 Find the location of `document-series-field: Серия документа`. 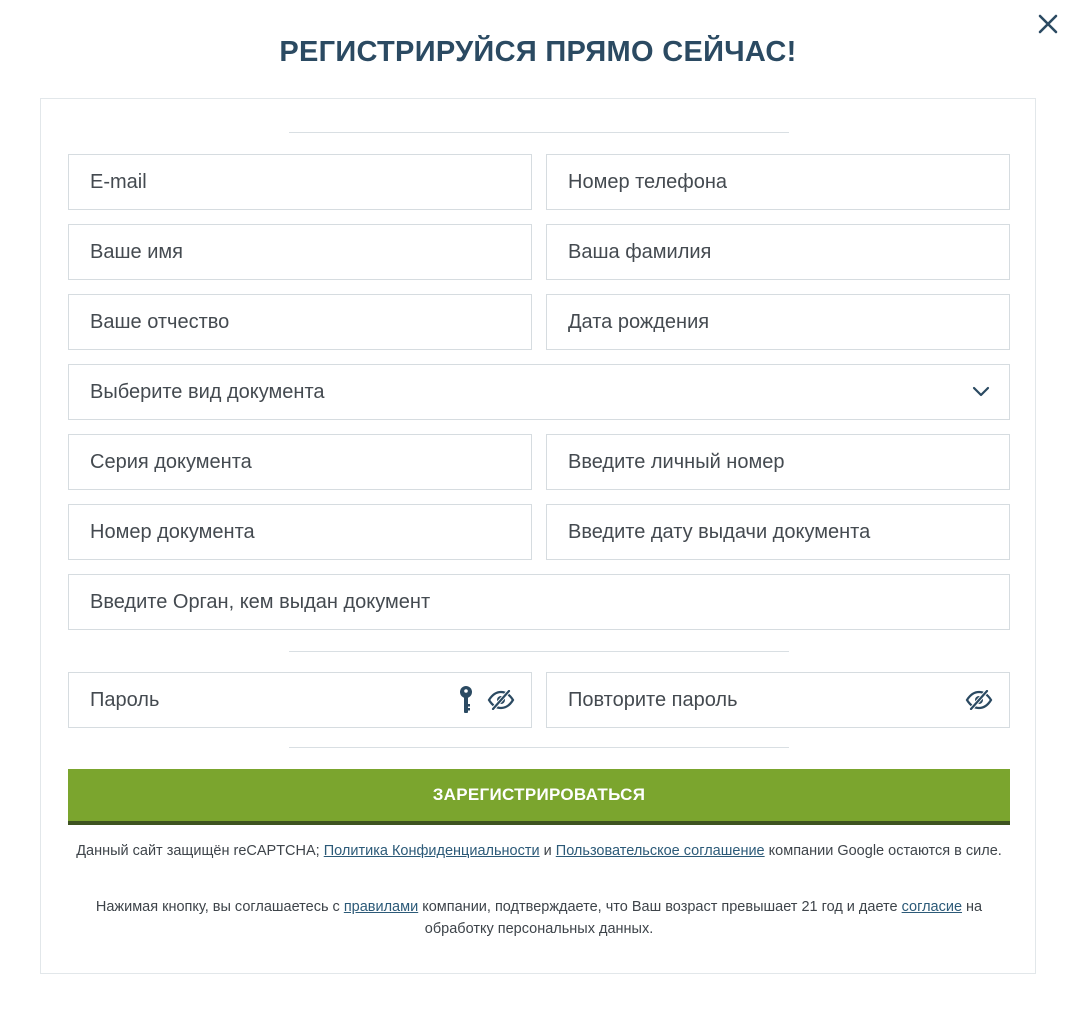

document-series-field: Серия документа is located at coordinates (300, 462).